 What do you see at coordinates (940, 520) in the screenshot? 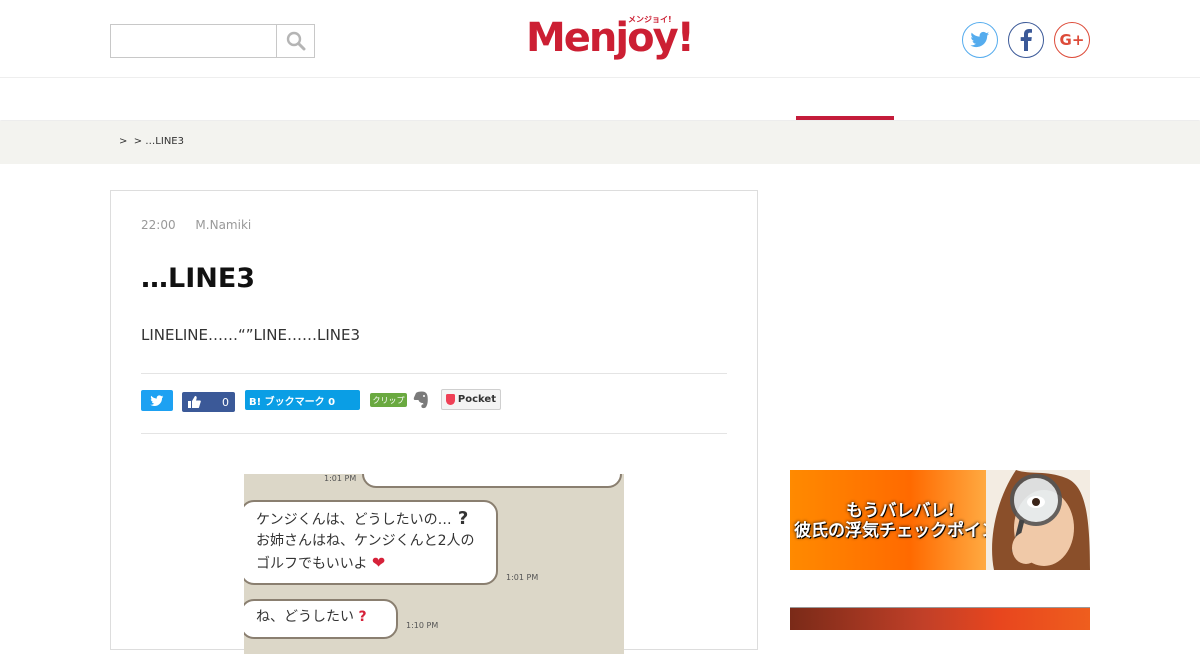
I see `sidebar-ad-banner: もうバレバレ! 彼氏の浮気チェックポイント` at bounding box center [940, 520].